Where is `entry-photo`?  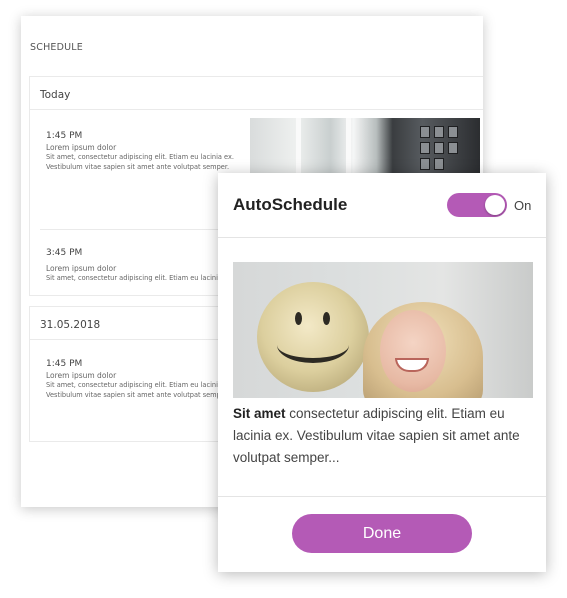 entry-photo is located at coordinates (365, 148).